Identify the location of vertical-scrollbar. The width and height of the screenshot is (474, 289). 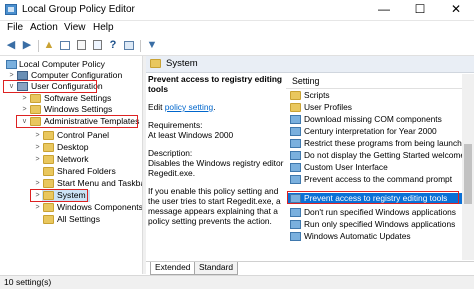
(468, 167).